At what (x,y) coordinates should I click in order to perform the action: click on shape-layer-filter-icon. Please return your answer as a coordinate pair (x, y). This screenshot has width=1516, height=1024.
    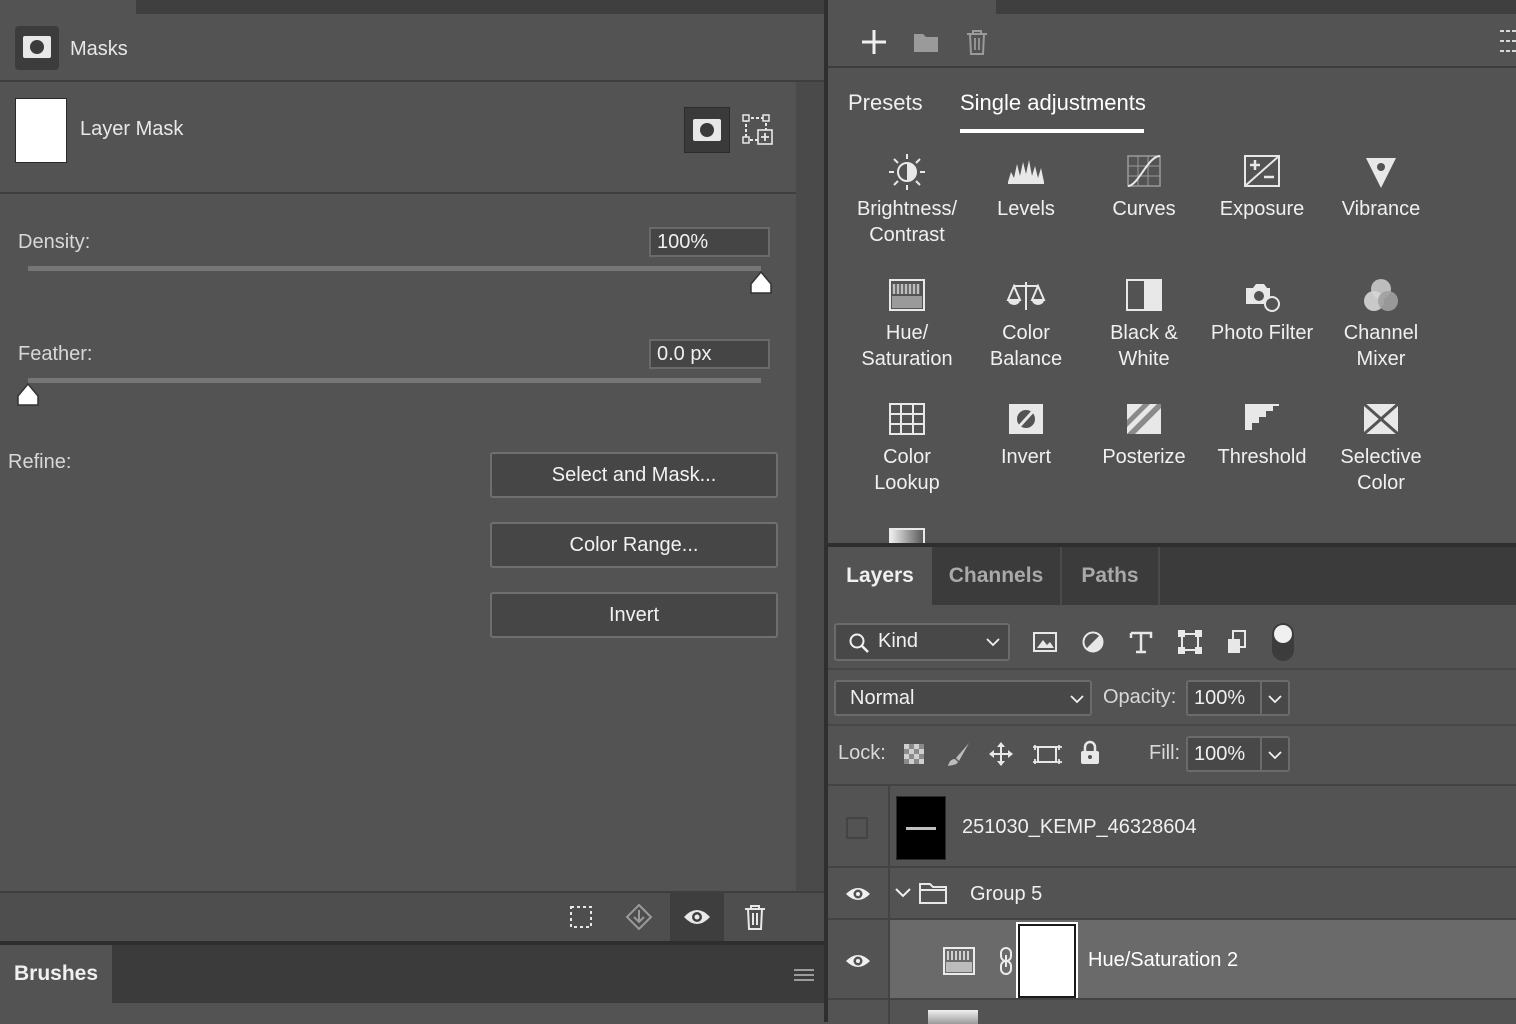
    Looking at the image, I should click on (1190, 642).